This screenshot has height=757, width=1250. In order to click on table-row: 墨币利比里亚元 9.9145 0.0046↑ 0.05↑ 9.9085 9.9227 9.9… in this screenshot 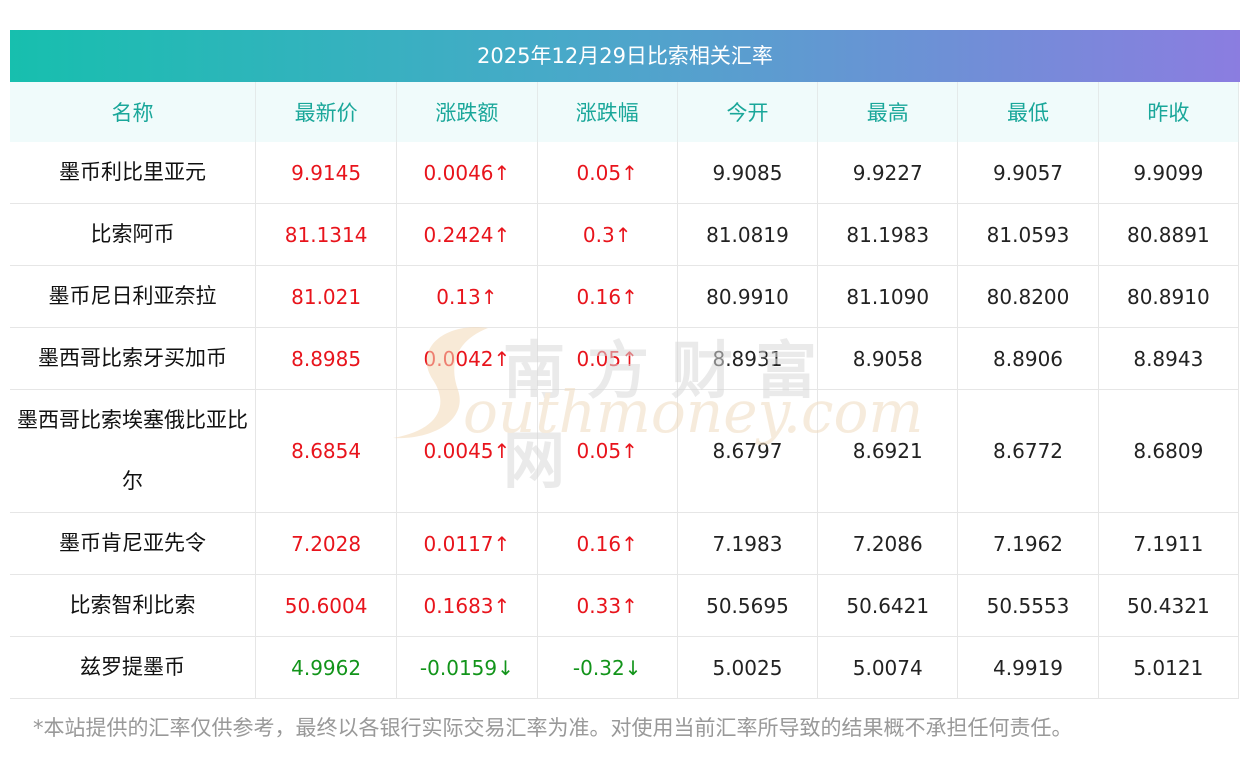, I will do `click(625, 173)`.